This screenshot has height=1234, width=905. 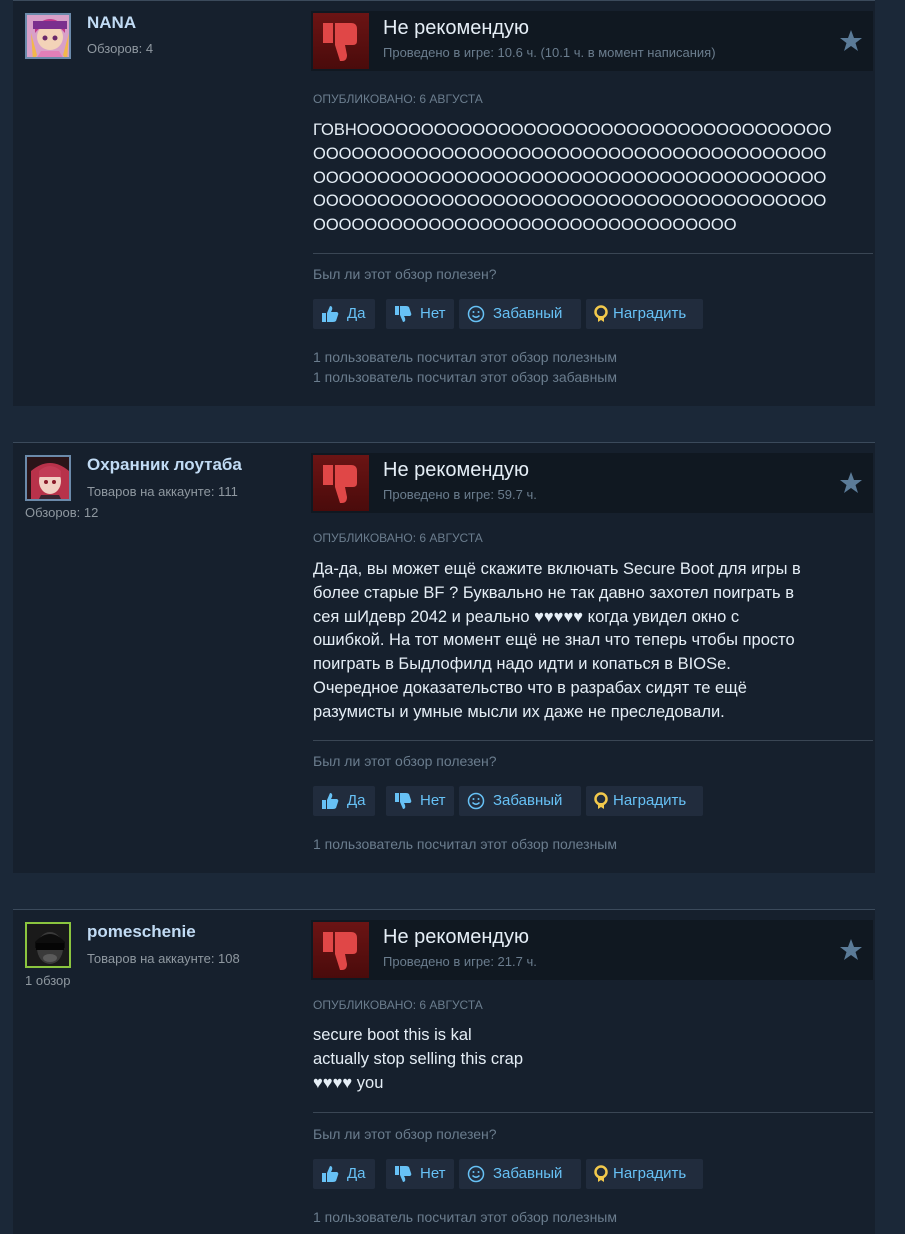 I want to click on author-name: Охранник лоутаба, so click(x=164, y=465).